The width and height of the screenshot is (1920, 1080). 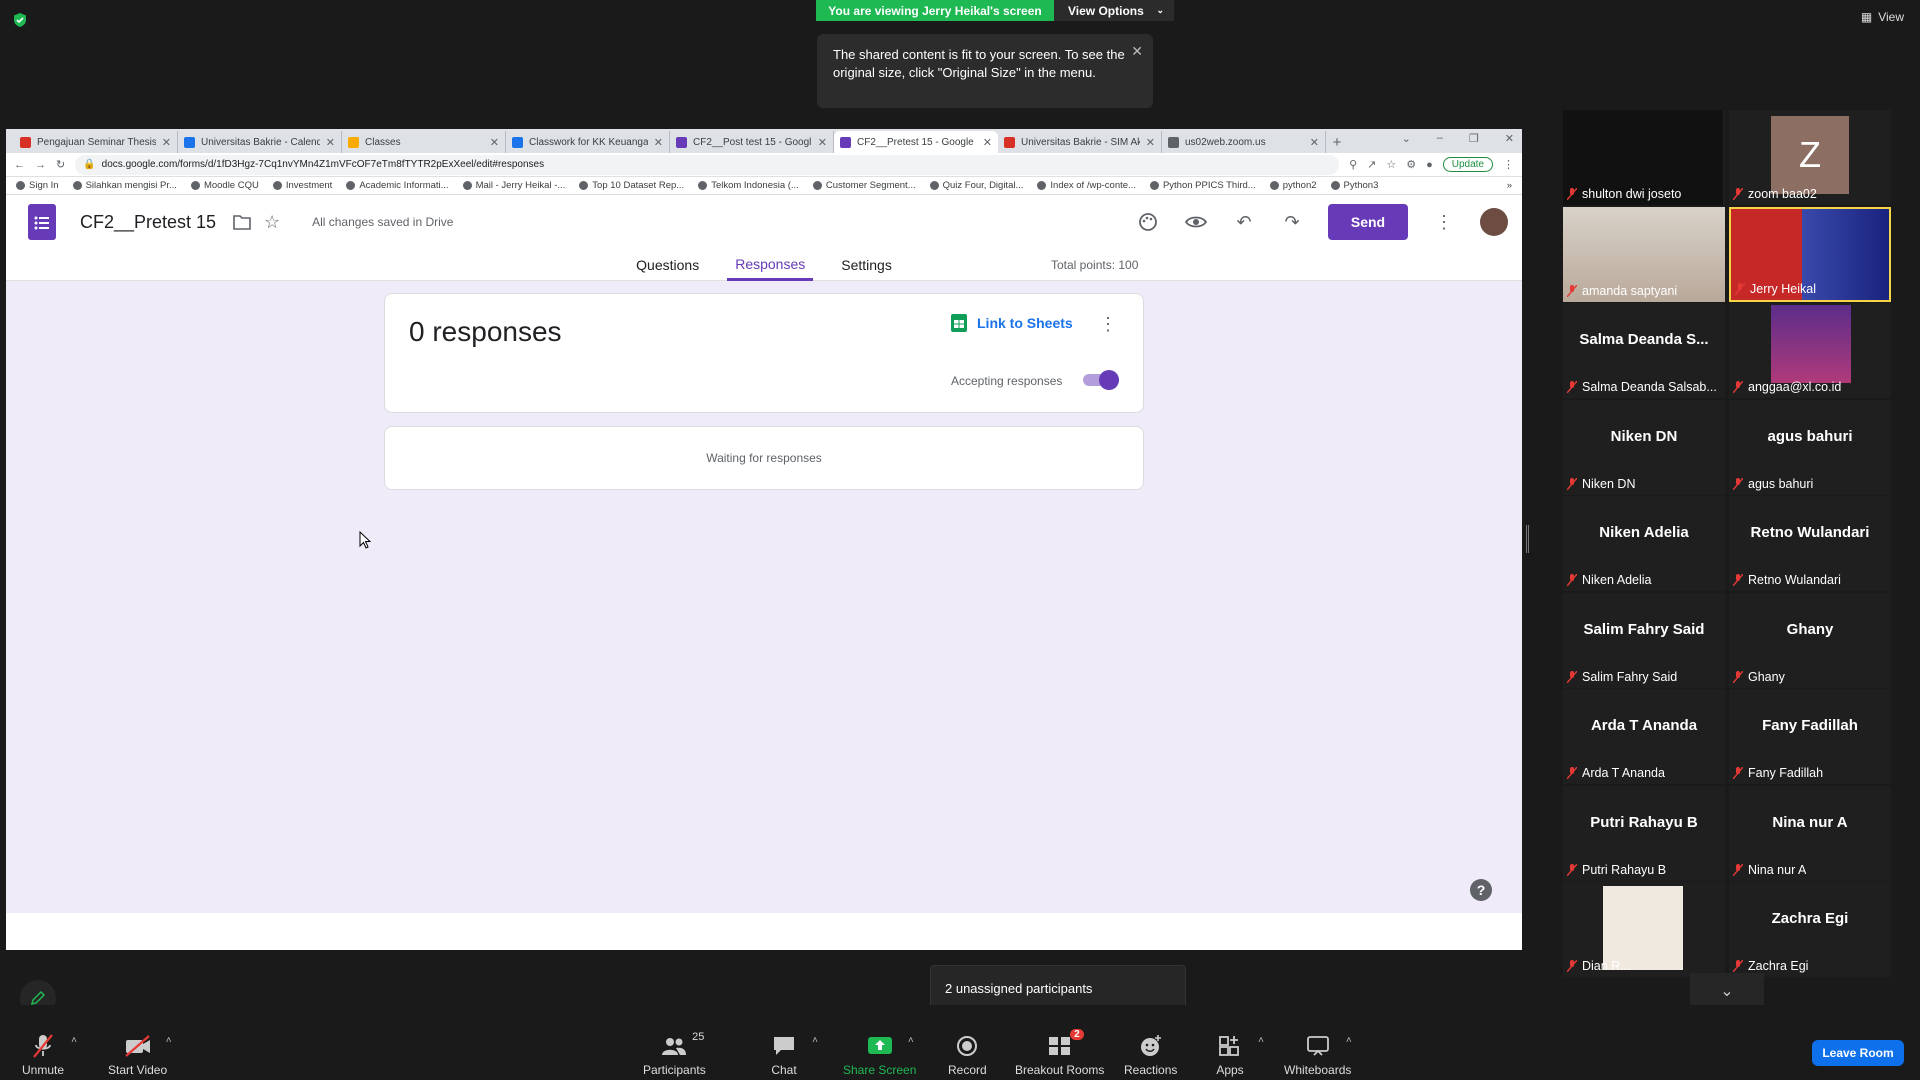 I want to click on reload-icon: ↻, so click(x=60, y=164).